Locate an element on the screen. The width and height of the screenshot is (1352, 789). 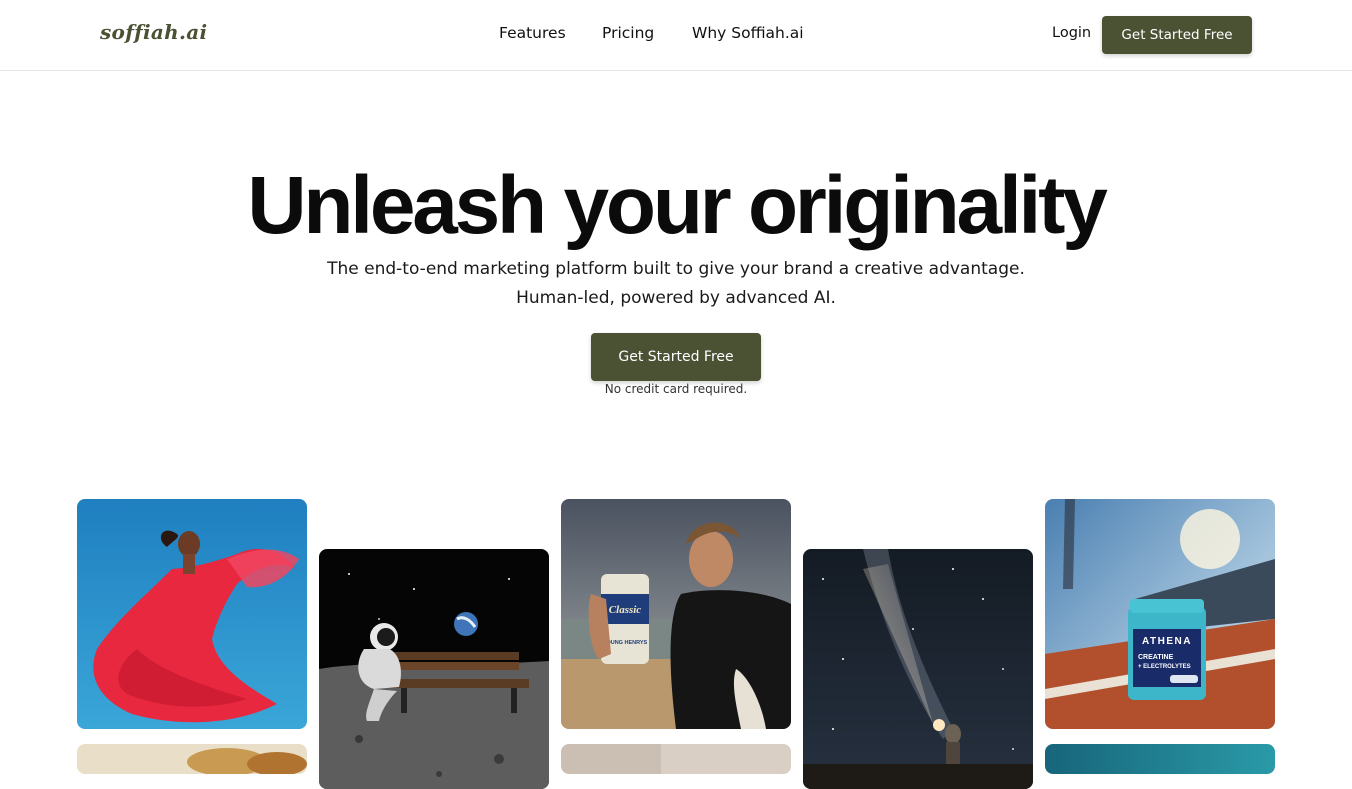
nav-link-why-soffiah: Why Soffiah.ai is located at coordinates (748, 33).